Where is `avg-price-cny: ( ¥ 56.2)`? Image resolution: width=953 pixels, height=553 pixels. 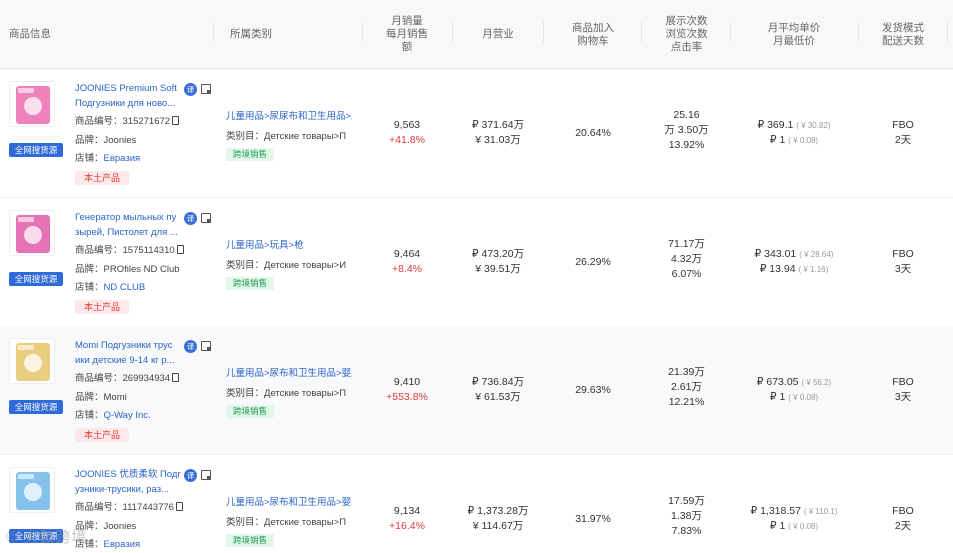 avg-price-cny: ( ¥ 56.2) is located at coordinates (816, 382).